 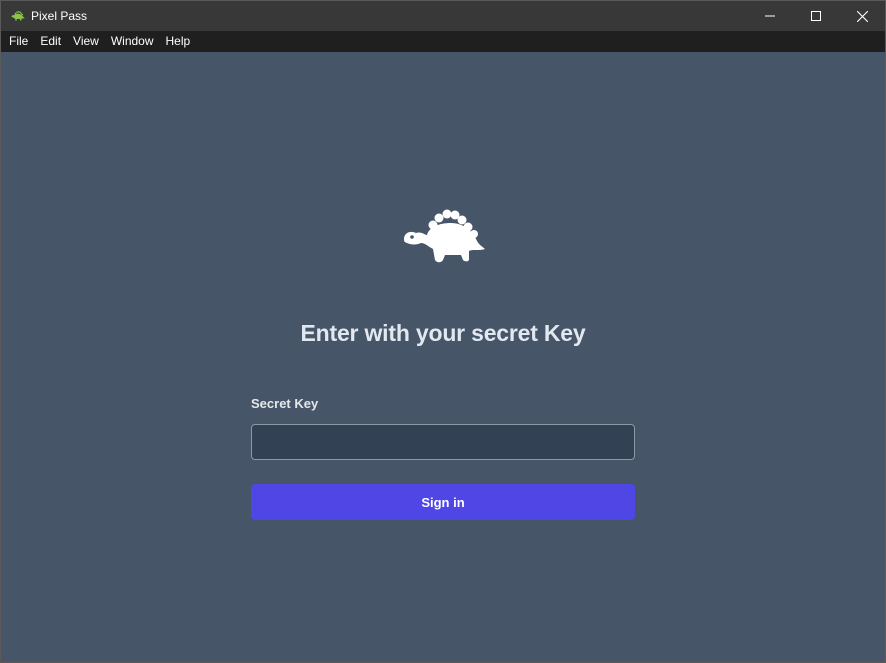 I want to click on minimize-button, so click(x=770, y=16).